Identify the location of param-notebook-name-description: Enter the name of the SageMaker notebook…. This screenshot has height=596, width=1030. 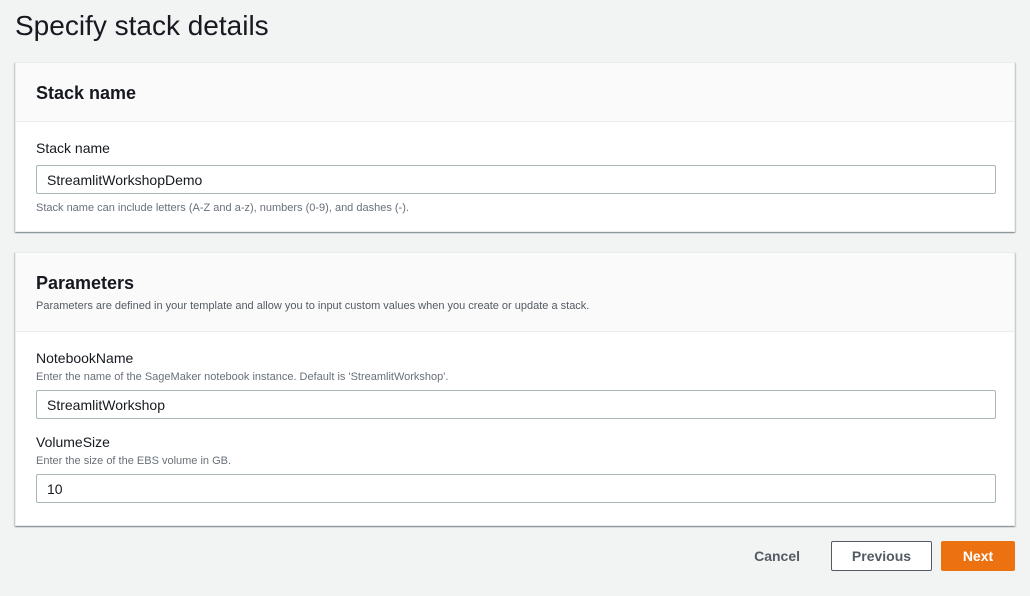
(242, 377).